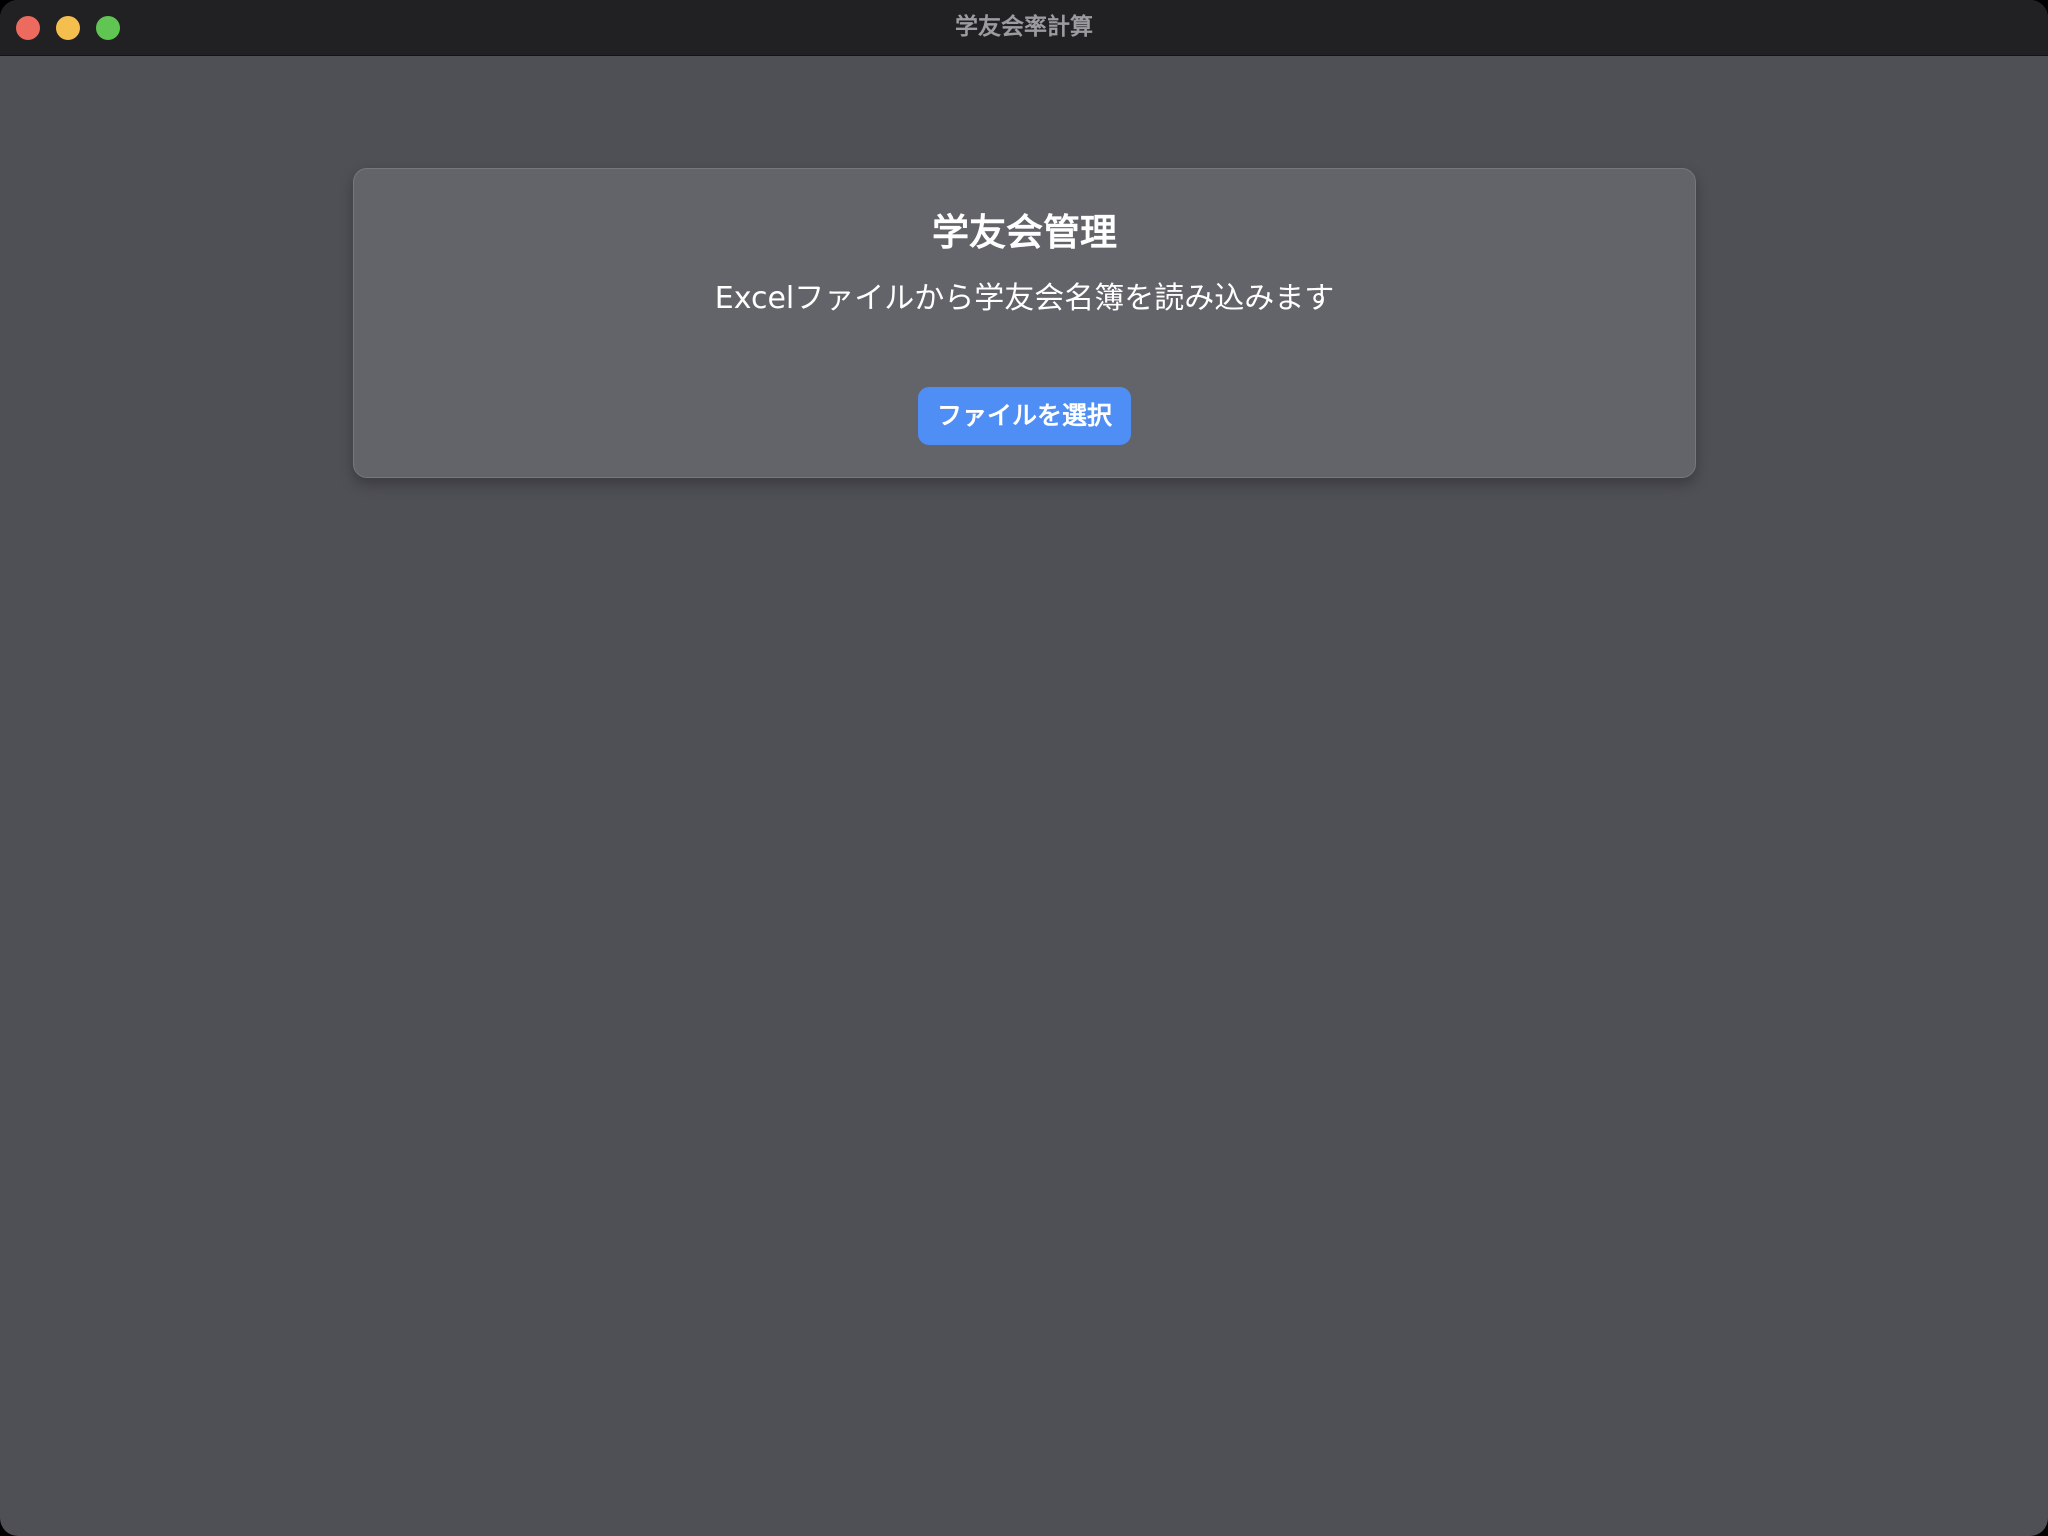  Describe the element at coordinates (1024, 323) in the screenshot. I see `file-import-card: 学友会管理 Excelファイルから学友会名簿を読み込みます ファイルを選択` at that location.